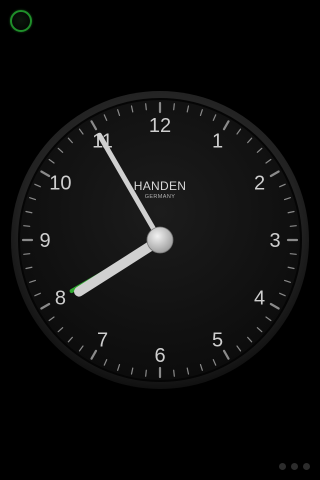  I want to click on numeral-6: 6, so click(159, 356).